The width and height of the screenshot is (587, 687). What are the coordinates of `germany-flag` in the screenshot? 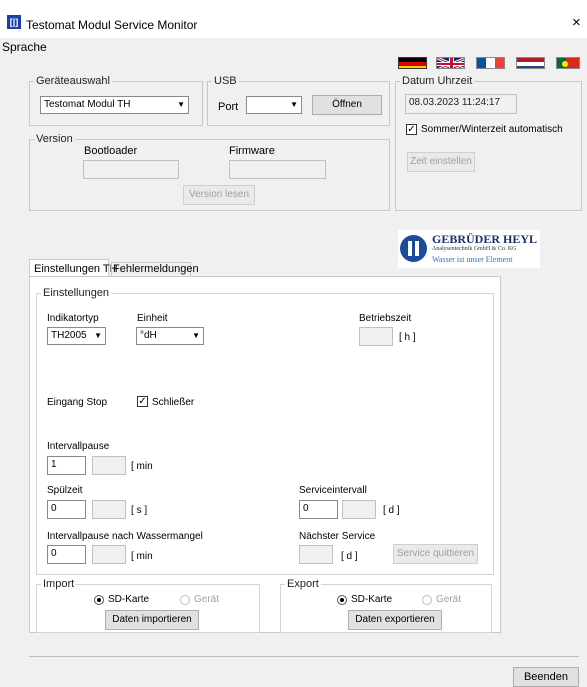 It's located at (412, 63).